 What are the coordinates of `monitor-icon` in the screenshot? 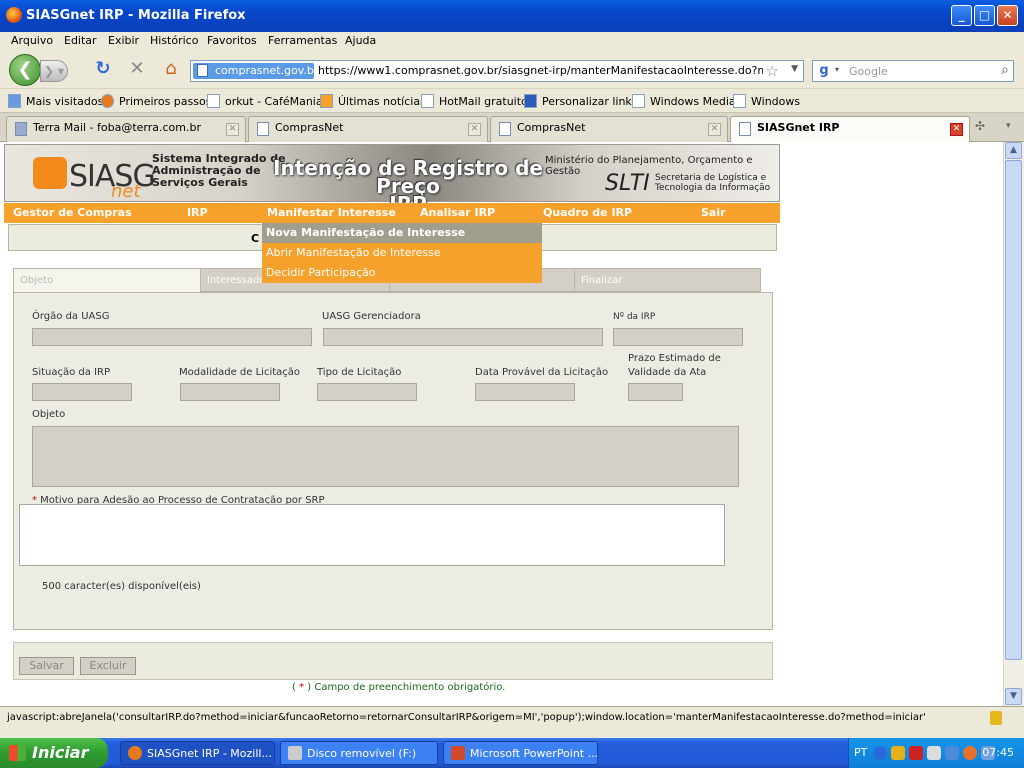 It's located at (952, 753).